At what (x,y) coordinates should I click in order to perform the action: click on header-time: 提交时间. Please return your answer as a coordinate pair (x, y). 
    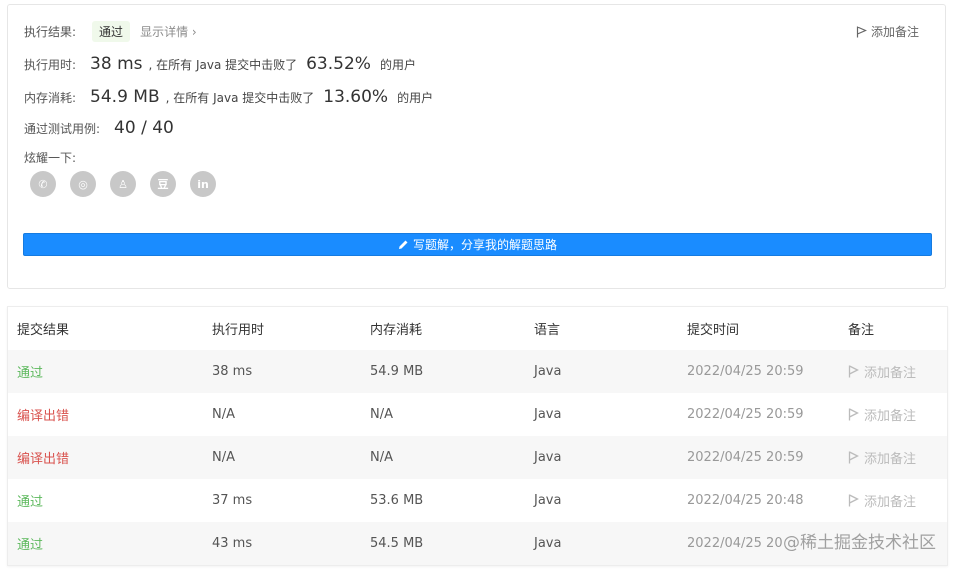
    Looking at the image, I should click on (713, 328).